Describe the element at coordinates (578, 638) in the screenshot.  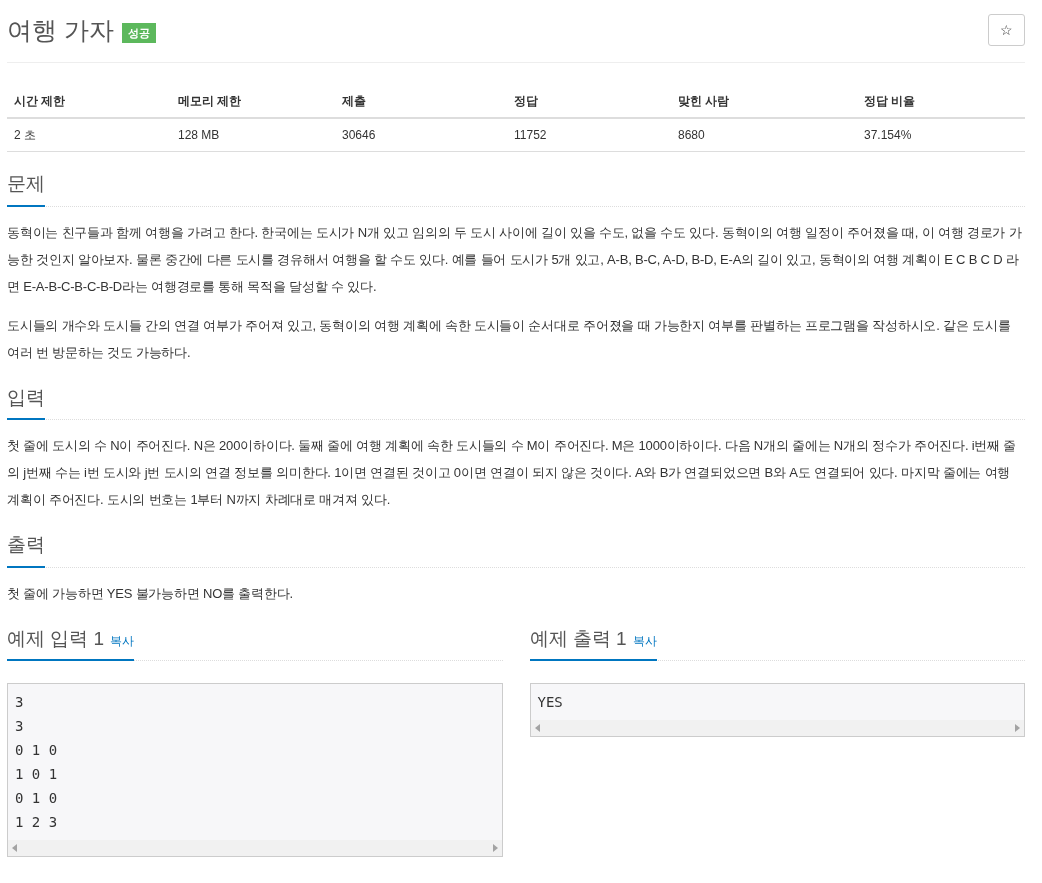
I see `section-heading: 예제 출력 1` at that location.